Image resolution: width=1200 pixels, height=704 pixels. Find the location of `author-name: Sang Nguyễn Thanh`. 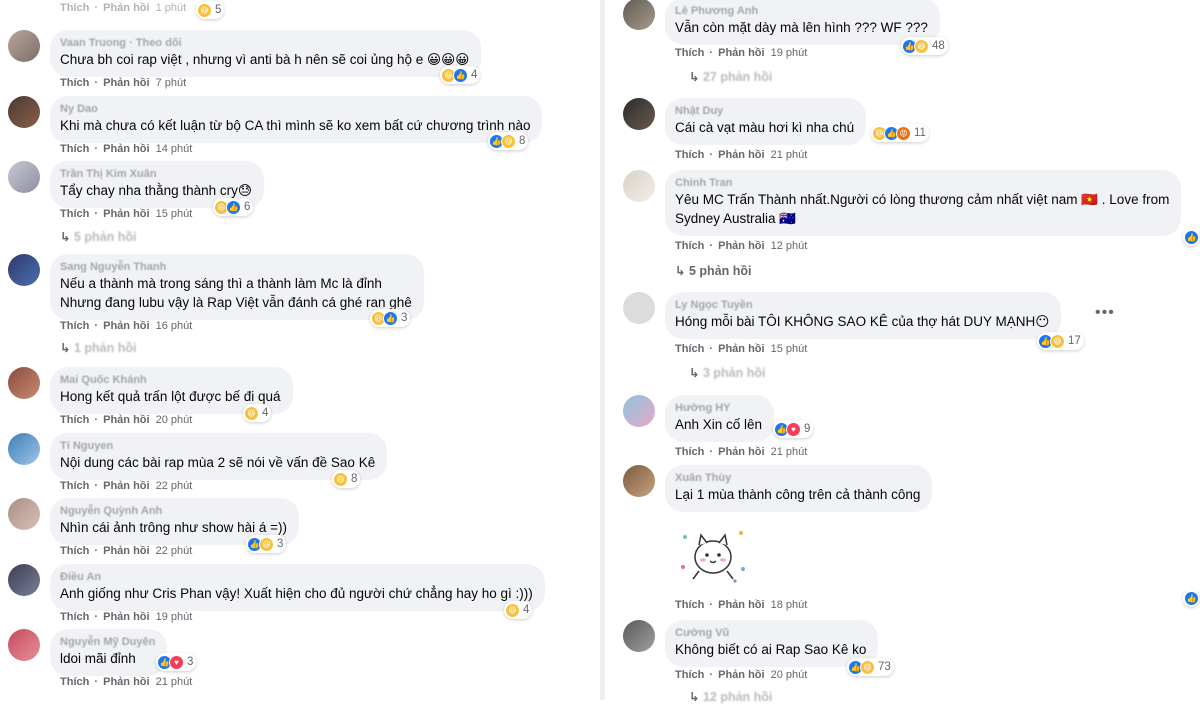

author-name: Sang Nguyễn Thanh is located at coordinates (236, 267).